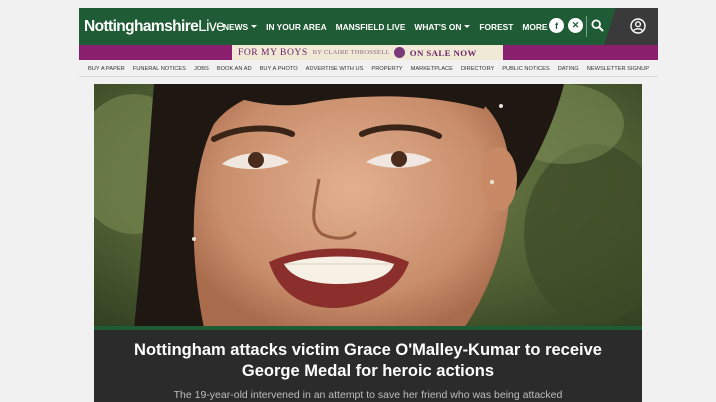 The height and width of the screenshot is (402, 716). I want to click on subnav-item-directory: DIRECTORY, so click(477, 69).